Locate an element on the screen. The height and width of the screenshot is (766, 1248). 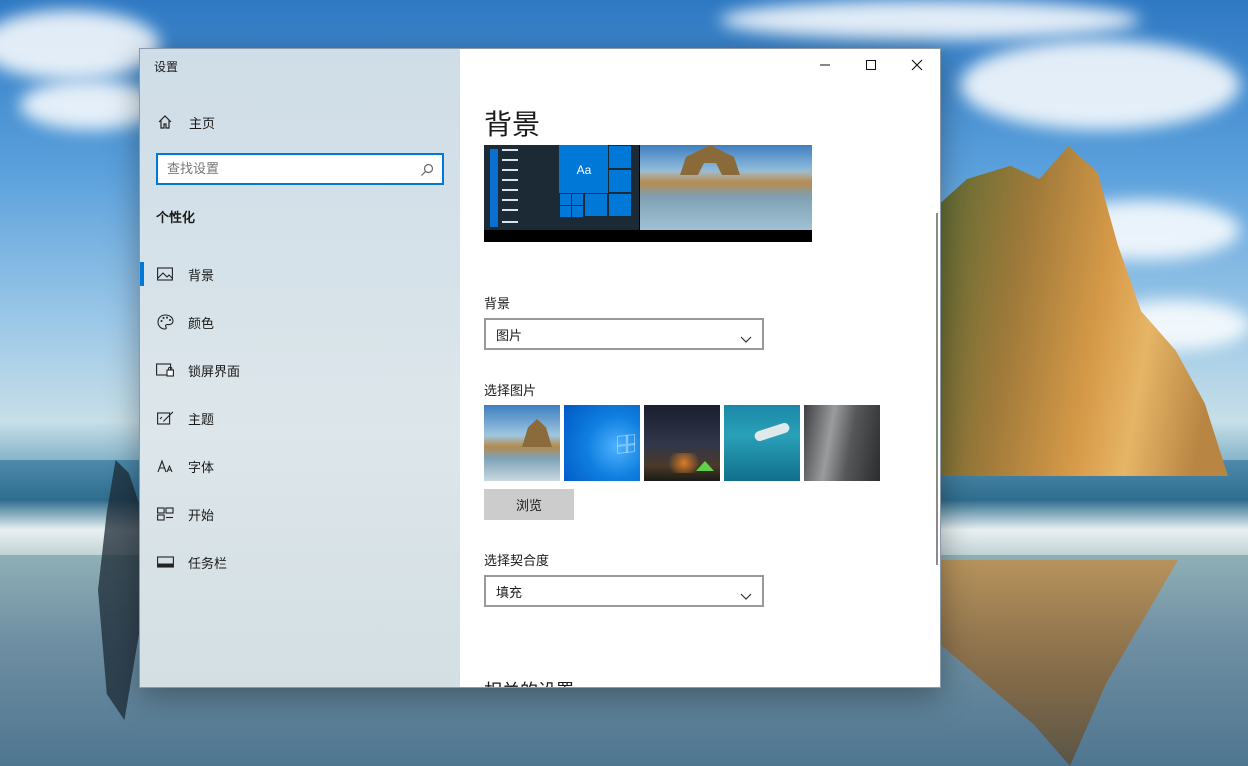
close-icon is located at coordinates (917, 65).